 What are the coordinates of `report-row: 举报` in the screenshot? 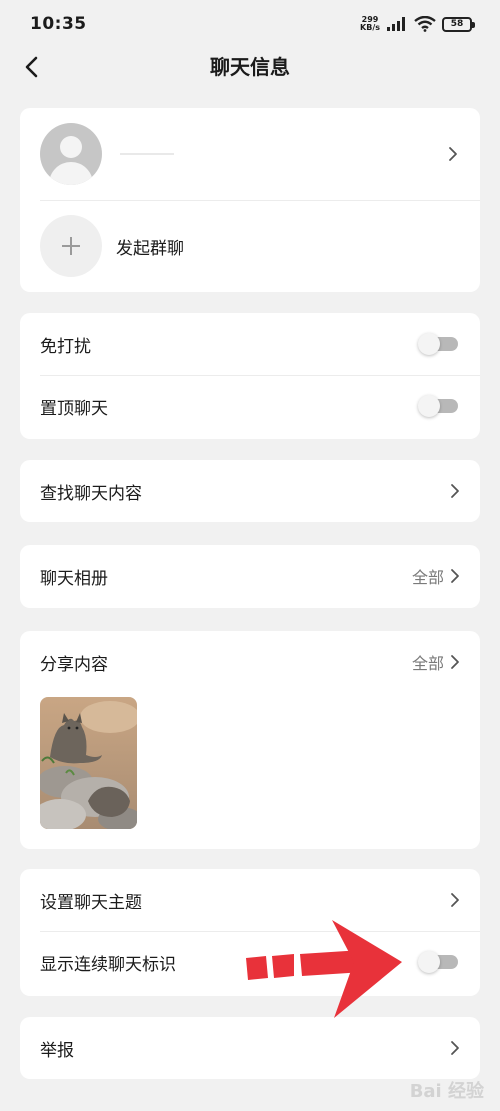 It's located at (250, 1048).